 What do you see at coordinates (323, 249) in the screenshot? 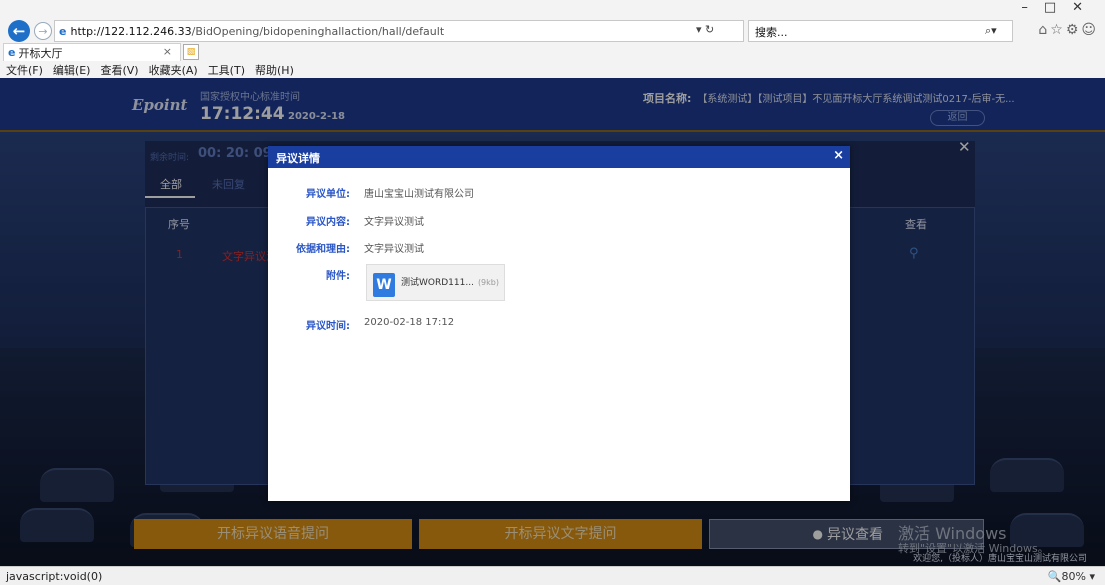
I see `field-label-reason: 依据和理由:` at bounding box center [323, 249].